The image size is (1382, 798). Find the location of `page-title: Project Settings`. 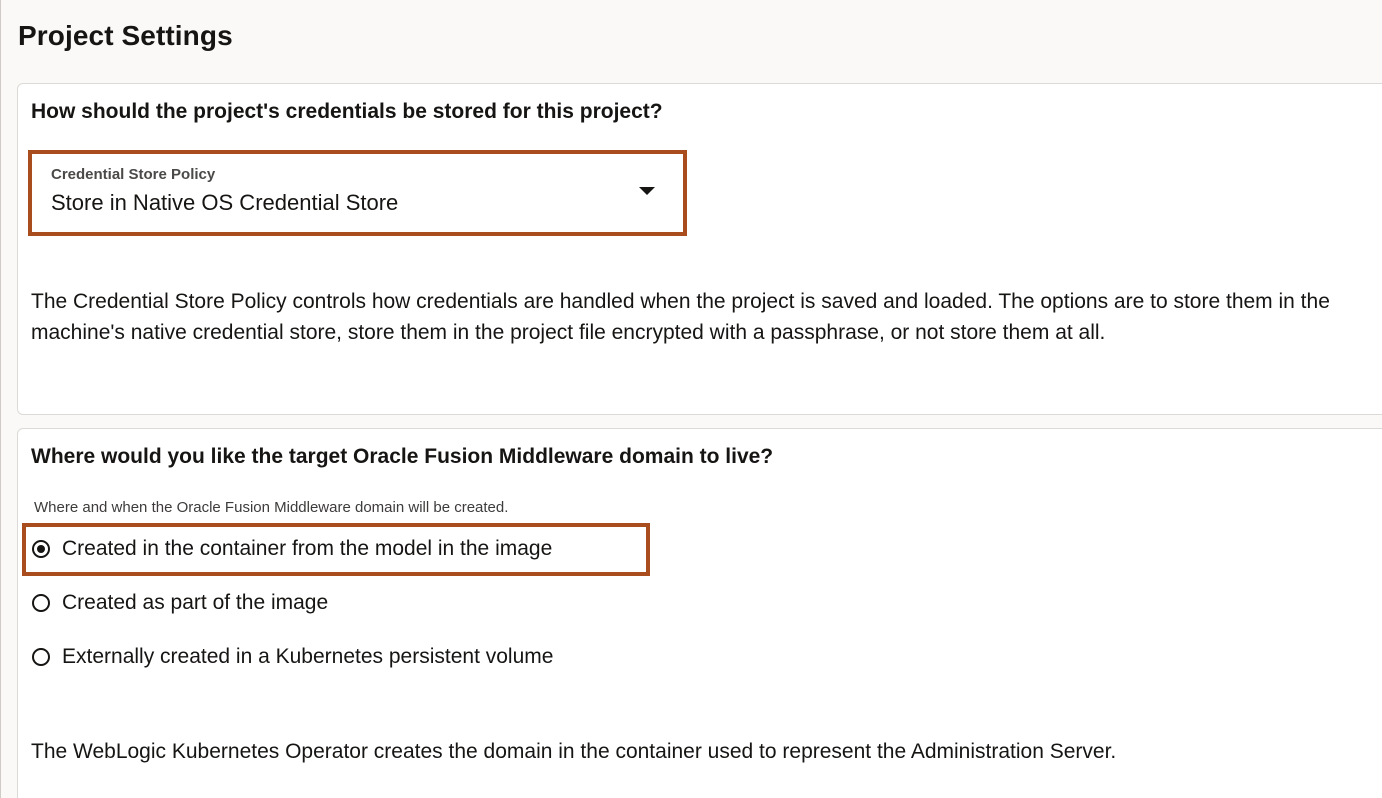

page-title: Project Settings is located at coordinates (125, 35).